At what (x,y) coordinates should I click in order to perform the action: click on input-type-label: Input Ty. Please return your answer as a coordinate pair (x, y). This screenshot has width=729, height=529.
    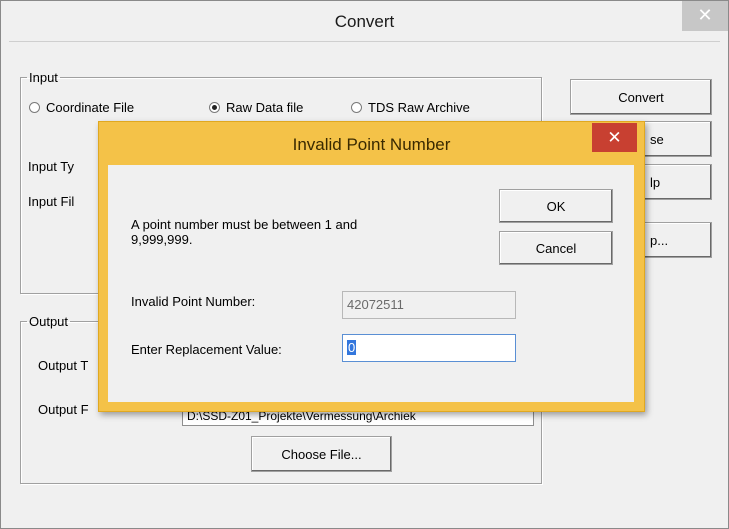
    Looking at the image, I should click on (51, 166).